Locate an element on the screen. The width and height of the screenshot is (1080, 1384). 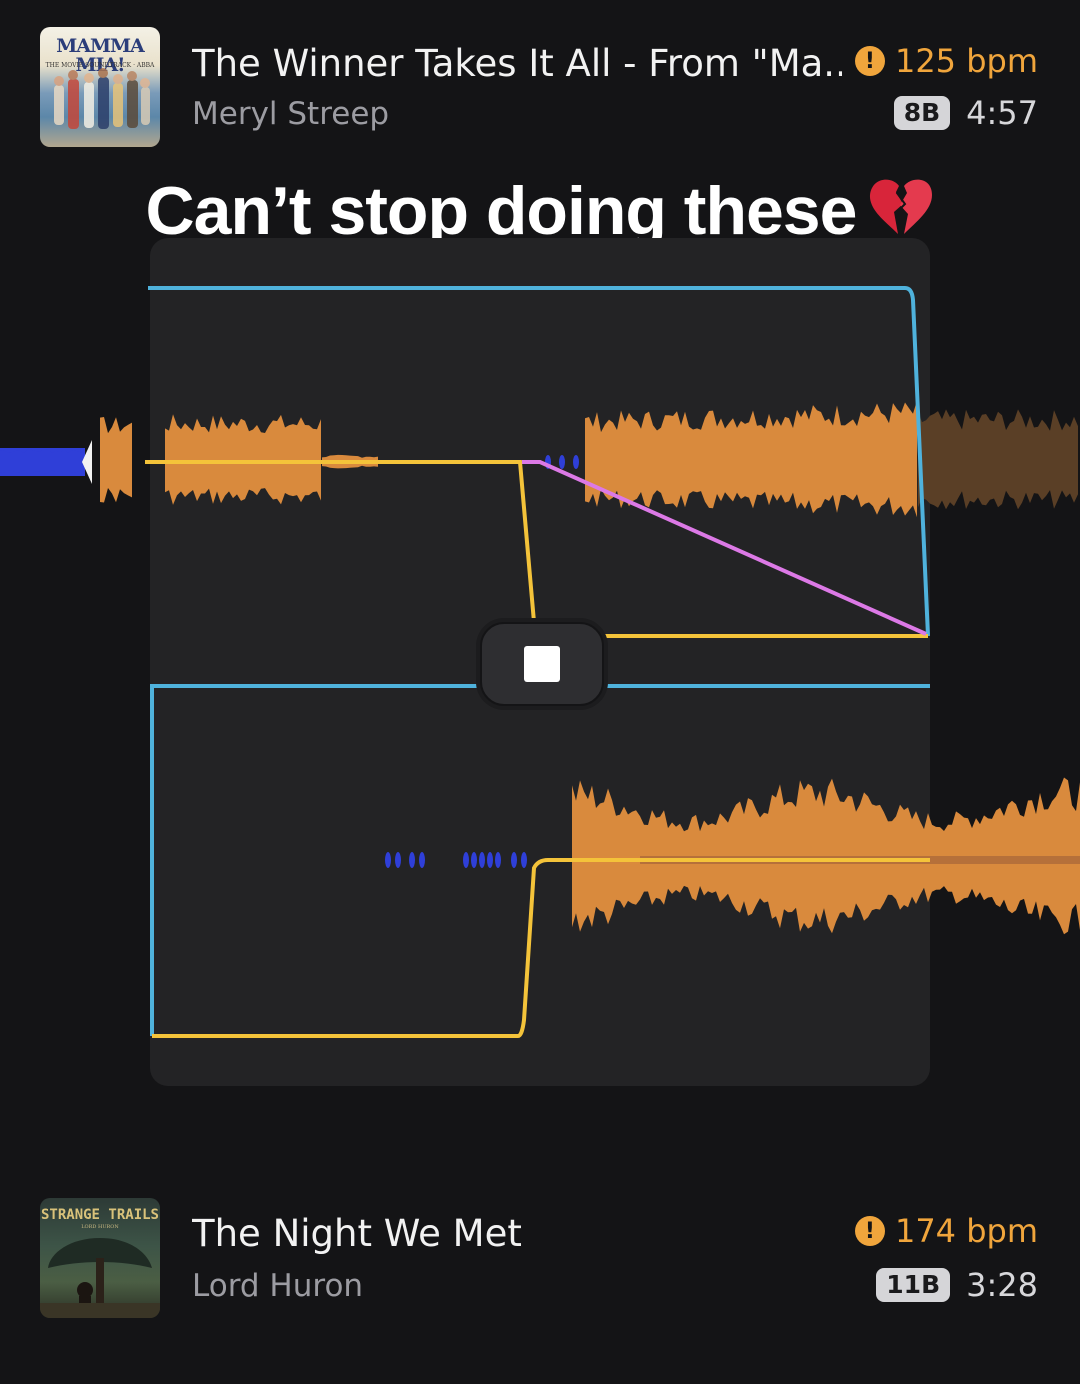
album-art-strange-trails: STRANGE TRAILS LORD HURON is located at coordinates (100, 1258).